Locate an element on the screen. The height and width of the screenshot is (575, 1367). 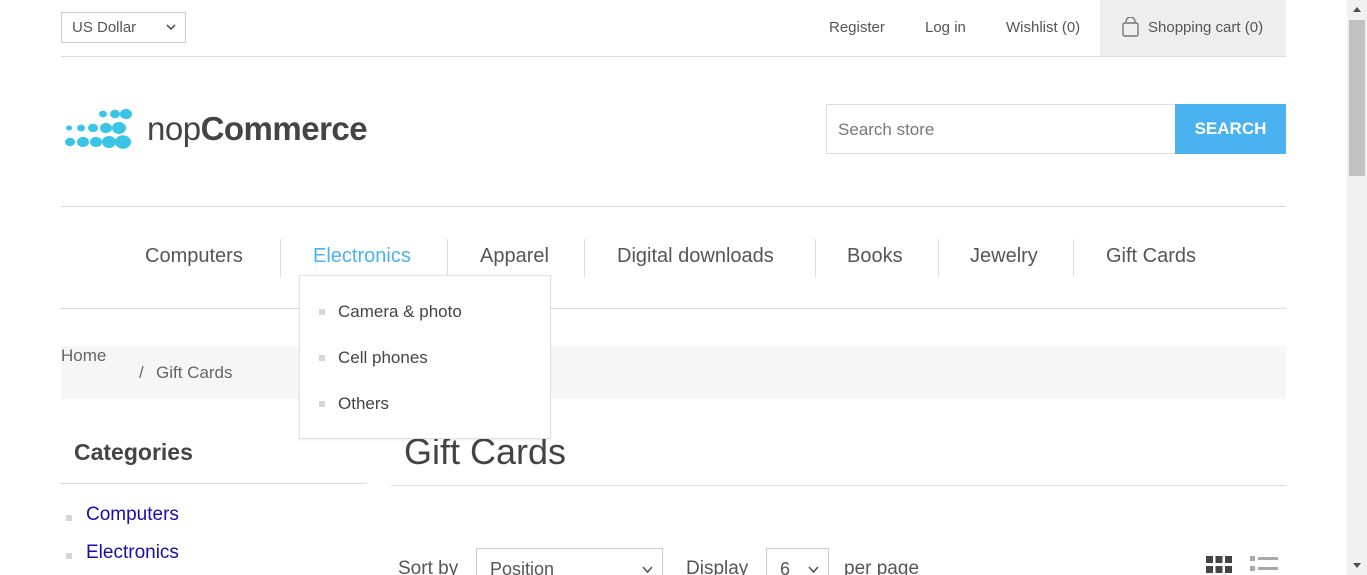
wishlist-link: Wishlist (0) is located at coordinates (1043, 27).